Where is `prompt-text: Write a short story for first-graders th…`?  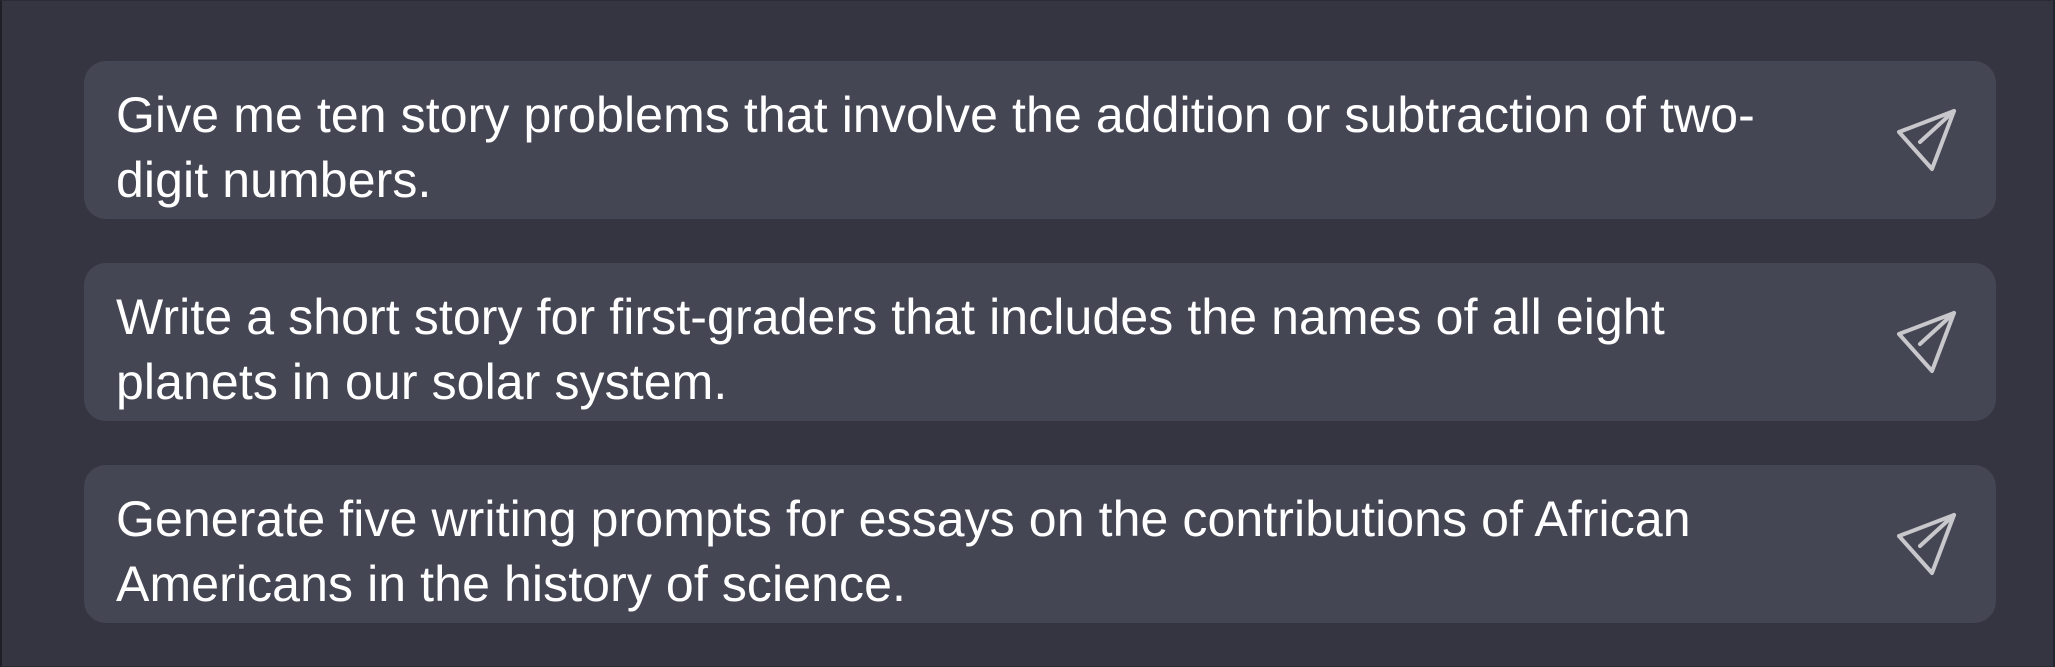 prompt-text: Write a short story for first-graders th… is located at coordinates (890, 349).